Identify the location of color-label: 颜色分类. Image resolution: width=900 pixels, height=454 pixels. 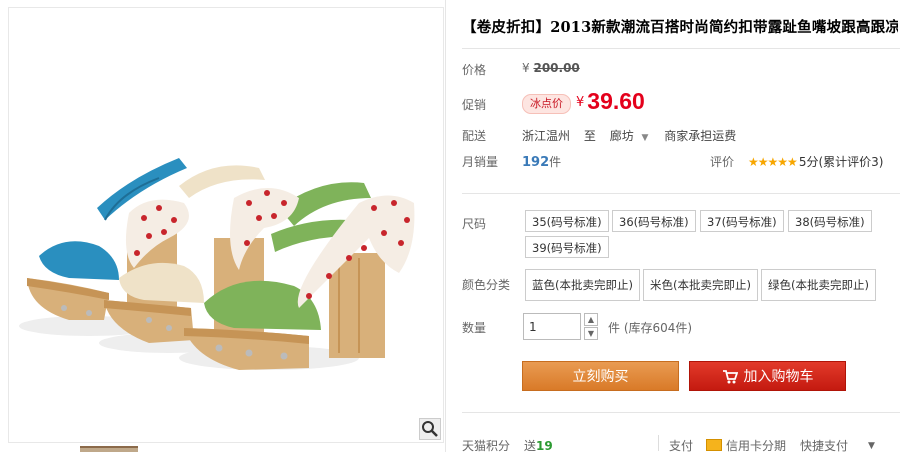
(486, 285).